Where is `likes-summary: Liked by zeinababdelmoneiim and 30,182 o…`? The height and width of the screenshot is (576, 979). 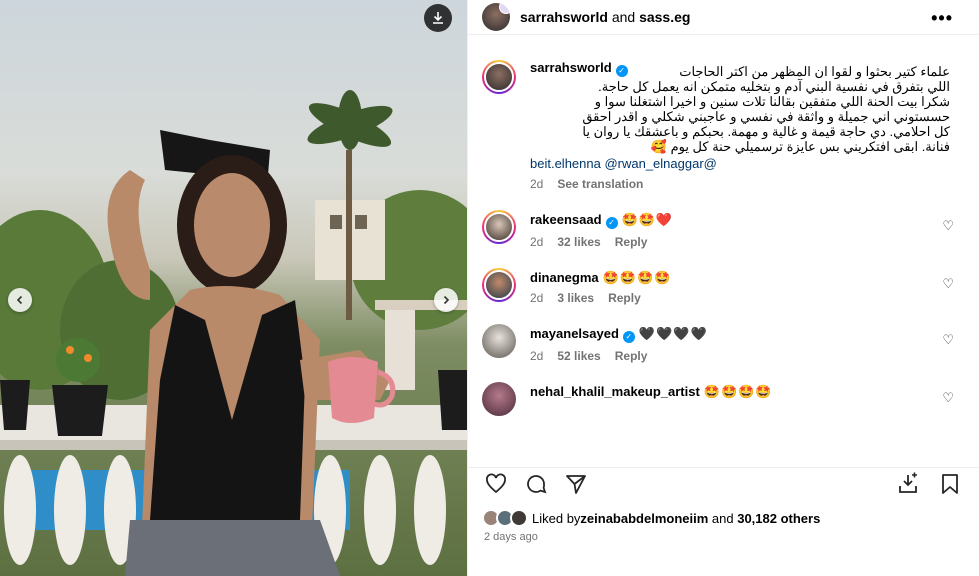 likes-summary: Liked by zeinababdelmoneiim and 30,182 o… is located at coordinates (651, 518).